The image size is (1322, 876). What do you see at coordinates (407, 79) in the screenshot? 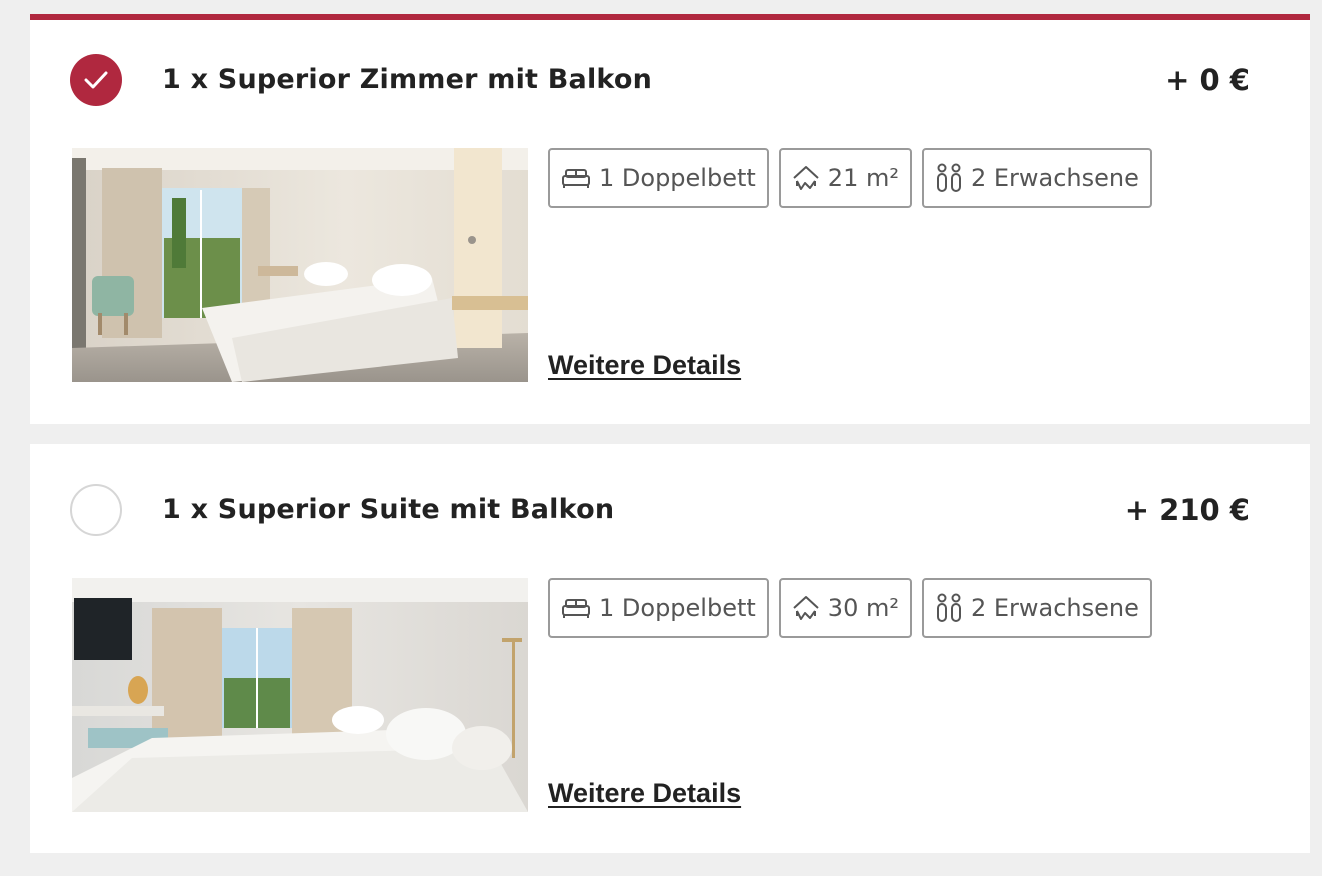
I see `room-title: 1 x Superior Zimmer mit Balkon` at bounding box center [407, 79].